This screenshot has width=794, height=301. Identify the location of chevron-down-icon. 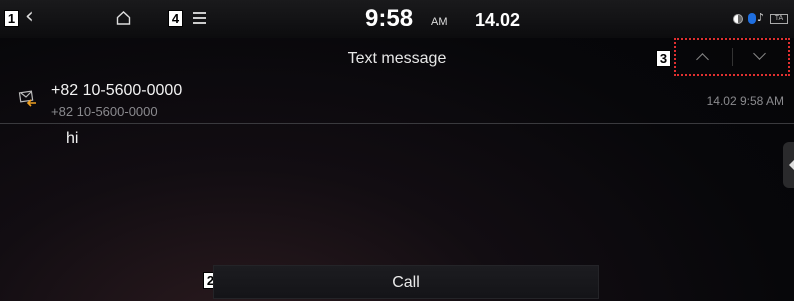
(759, 53).